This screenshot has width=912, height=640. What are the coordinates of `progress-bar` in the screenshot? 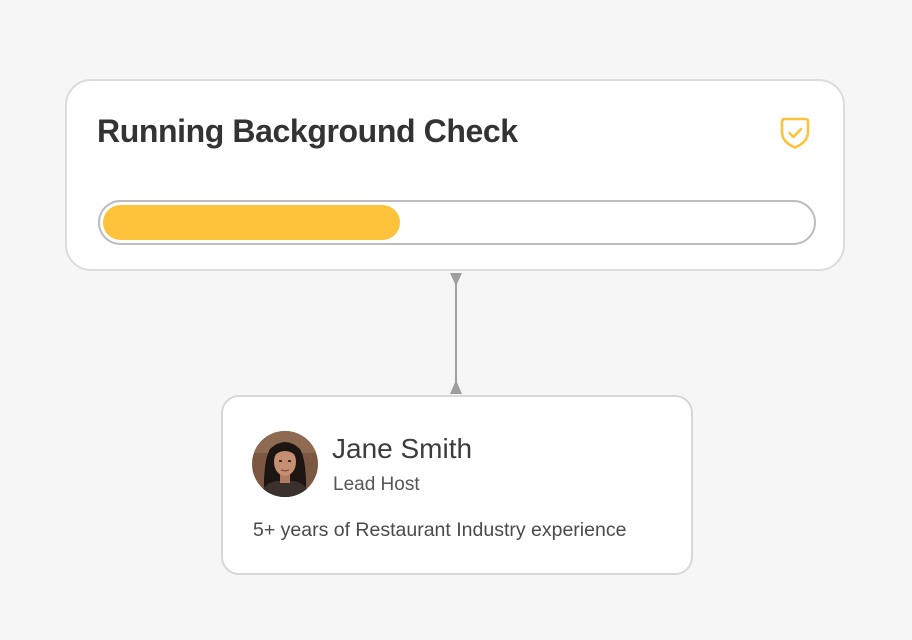 It's located at (457, 222).